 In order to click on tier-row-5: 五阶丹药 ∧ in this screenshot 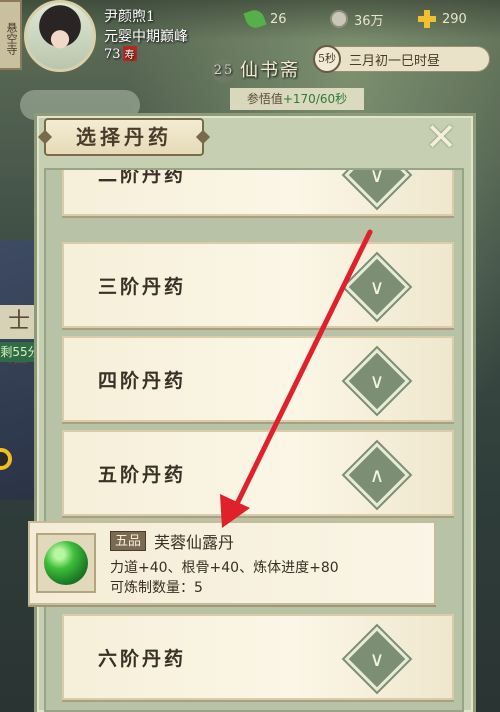, I will do `click(258, 473)`.